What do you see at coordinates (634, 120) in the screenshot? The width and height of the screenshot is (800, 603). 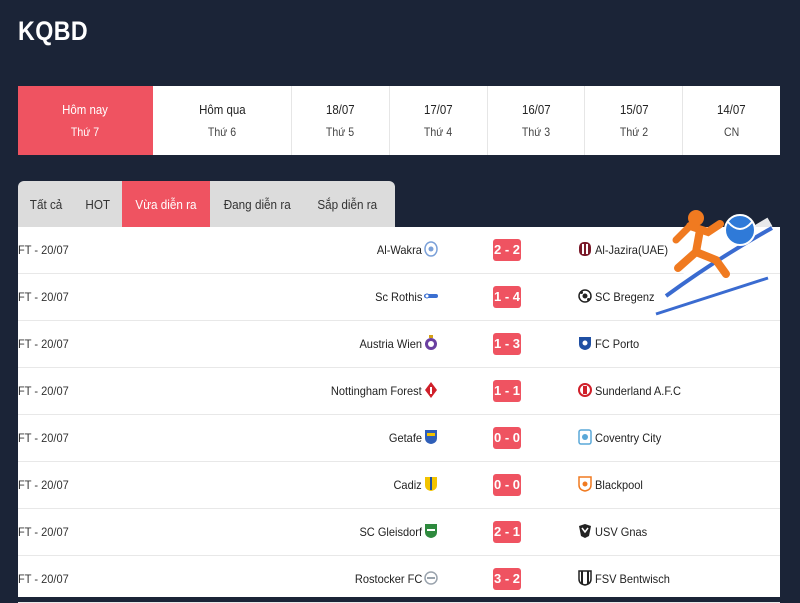 I see `date-15-07: 15/07 Thứ 2` at bounding box center [634, 120].